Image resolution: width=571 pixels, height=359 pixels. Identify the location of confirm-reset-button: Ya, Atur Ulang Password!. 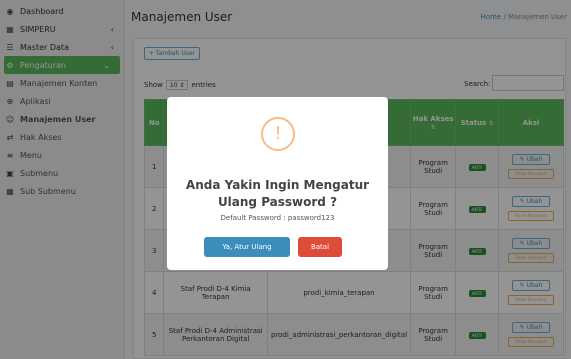
(247, 254).